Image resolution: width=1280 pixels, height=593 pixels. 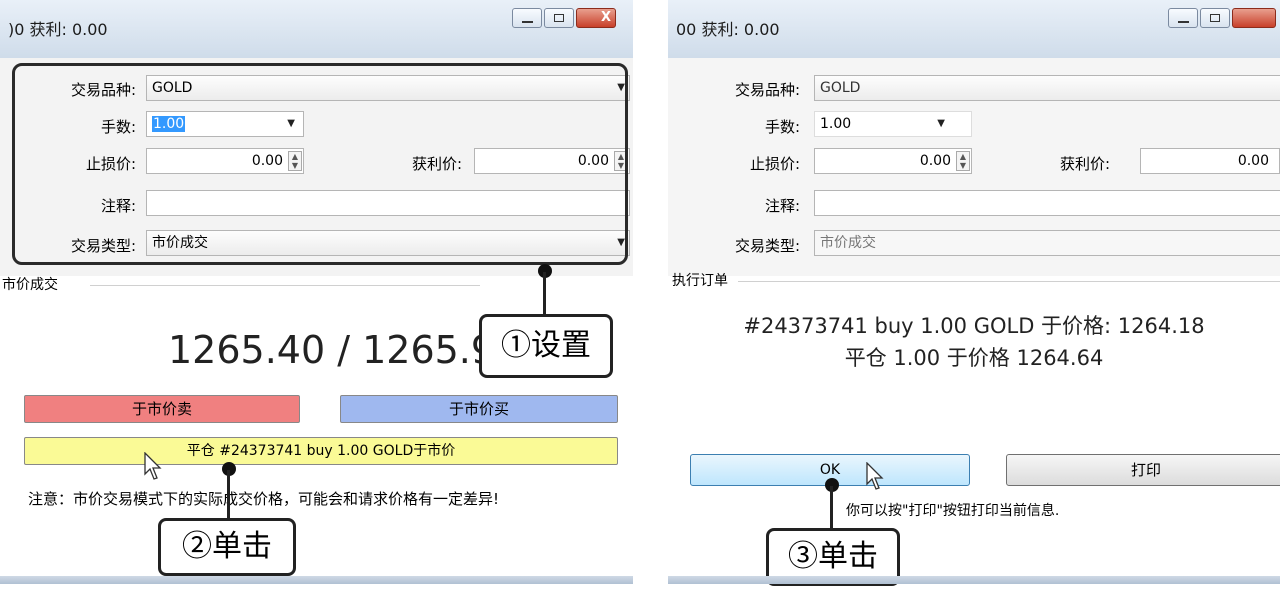 I want to click on dropdown-arrow-icon: ▼, so click(x=941, y=123).